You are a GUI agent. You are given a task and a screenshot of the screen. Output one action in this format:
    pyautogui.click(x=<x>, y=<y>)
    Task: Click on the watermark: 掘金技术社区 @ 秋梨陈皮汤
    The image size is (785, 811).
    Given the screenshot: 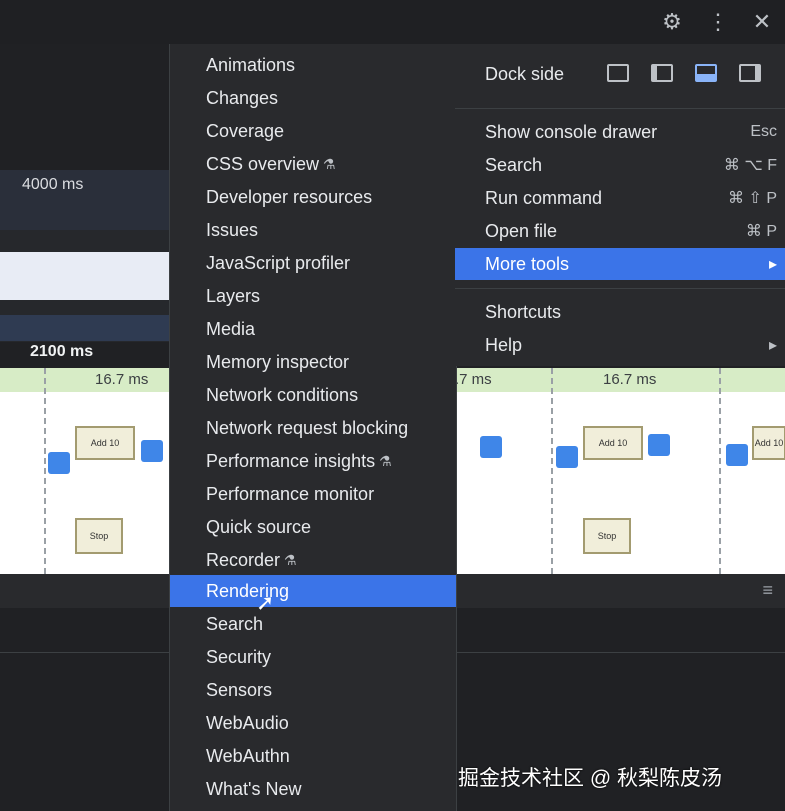 What is the action you would take?
    pyautogui.click(x=590, y=778)
    